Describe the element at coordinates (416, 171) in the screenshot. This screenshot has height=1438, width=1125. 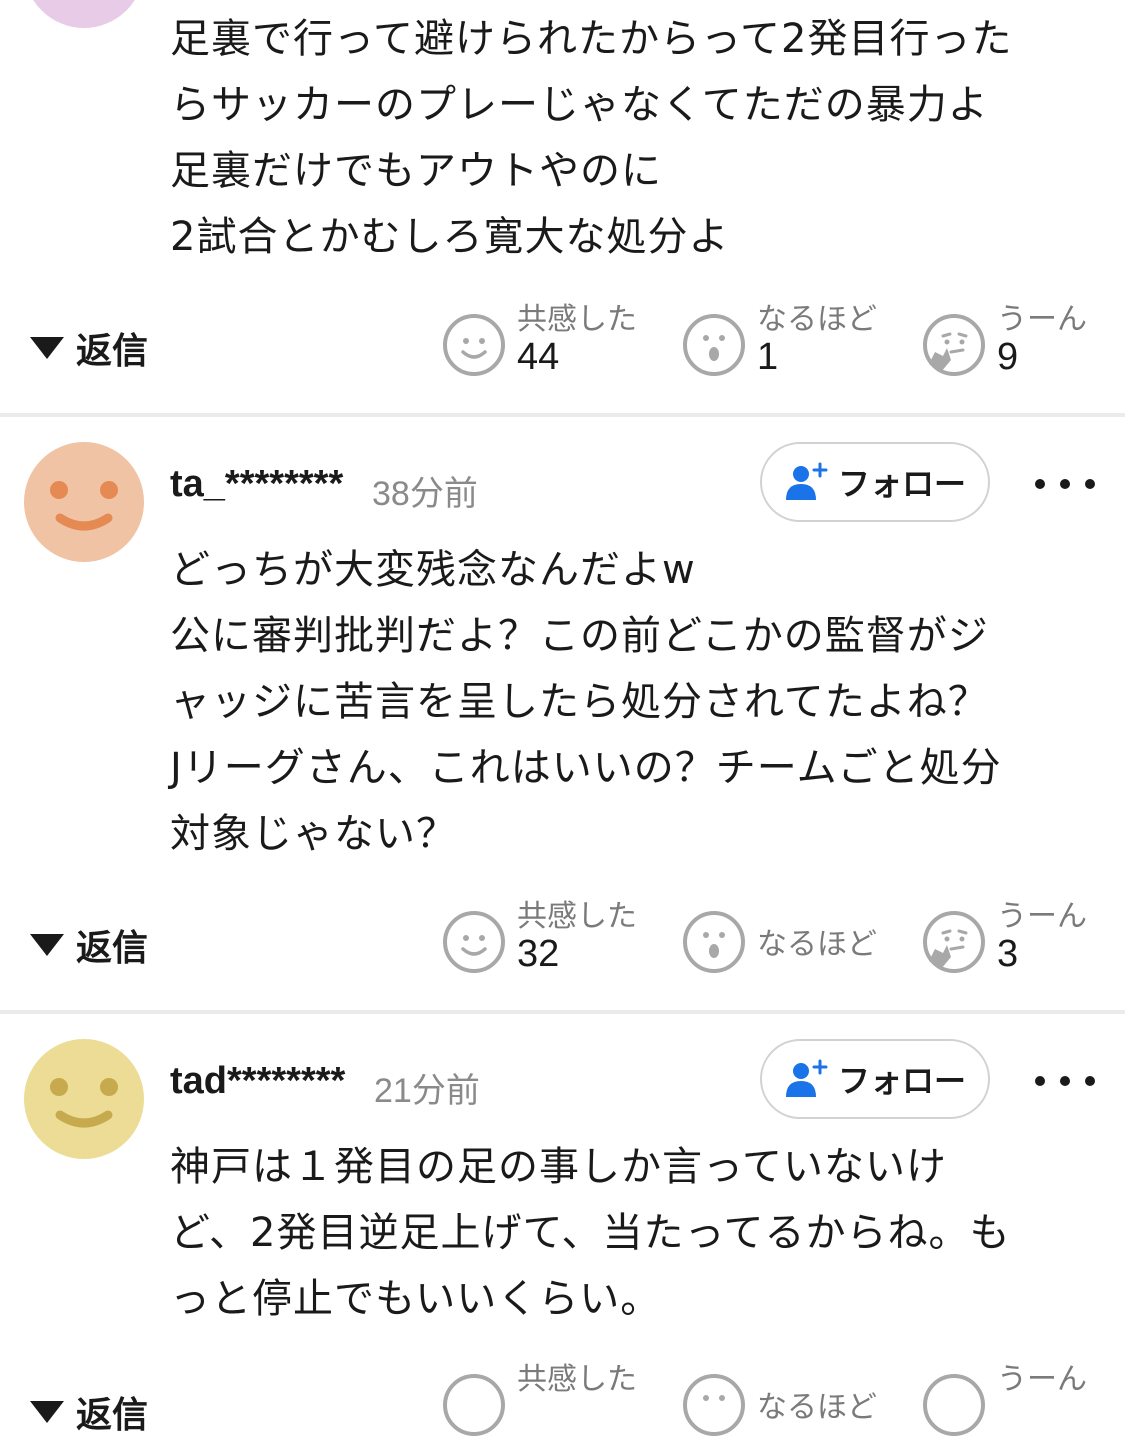
I see `comment-line: 足裏だけでもアウトやのに` at that location.